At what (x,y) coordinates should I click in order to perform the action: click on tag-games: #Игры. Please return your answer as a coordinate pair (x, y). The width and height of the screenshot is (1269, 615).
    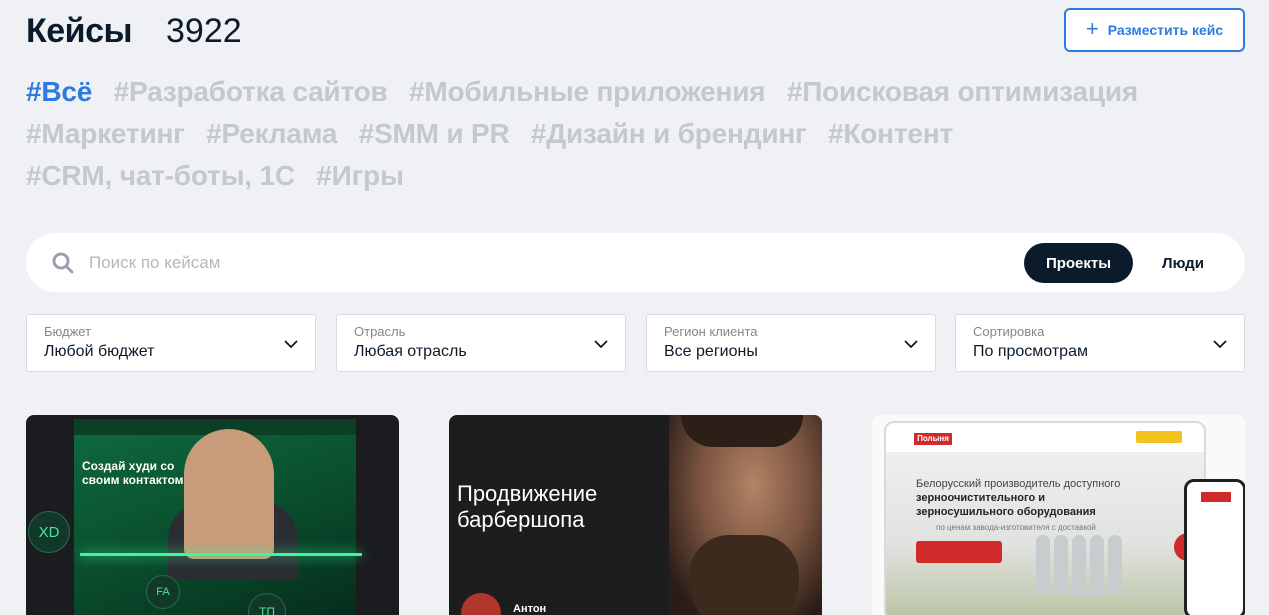
    Looking at the image, I should click on (360, 176).